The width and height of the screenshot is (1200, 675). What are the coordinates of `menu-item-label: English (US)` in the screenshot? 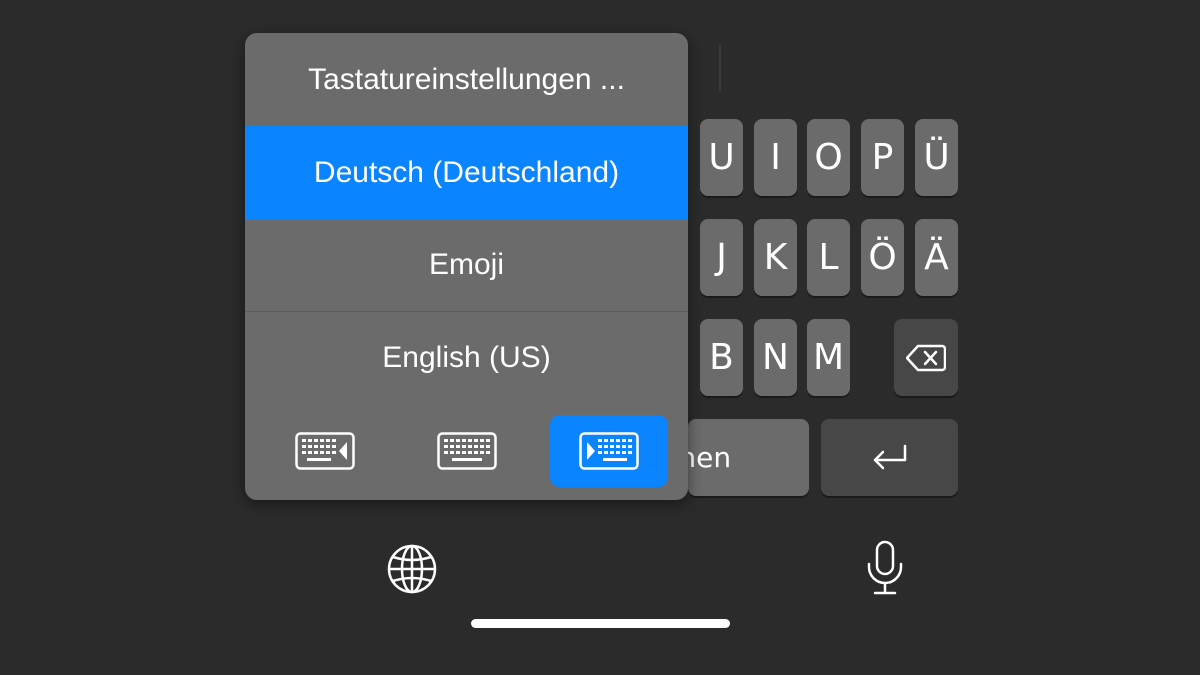 It's located at (466, 357).